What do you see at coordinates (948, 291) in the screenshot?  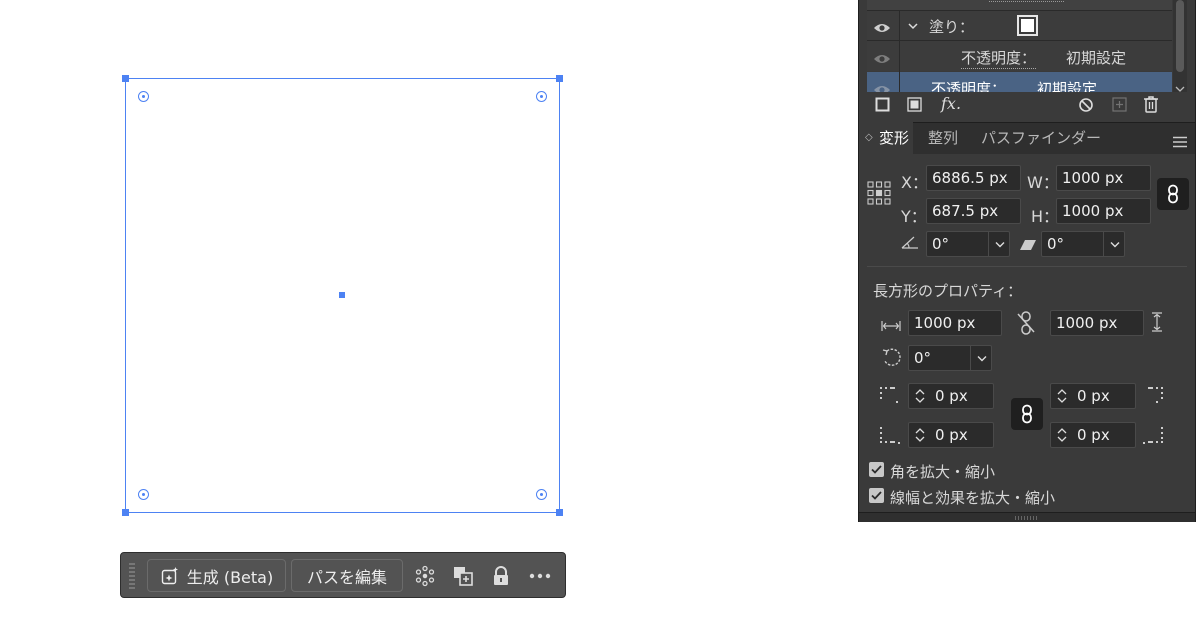 I see `rectangle-properties-title: 長方形のプロパティ：` at bounding box center [948, 291].